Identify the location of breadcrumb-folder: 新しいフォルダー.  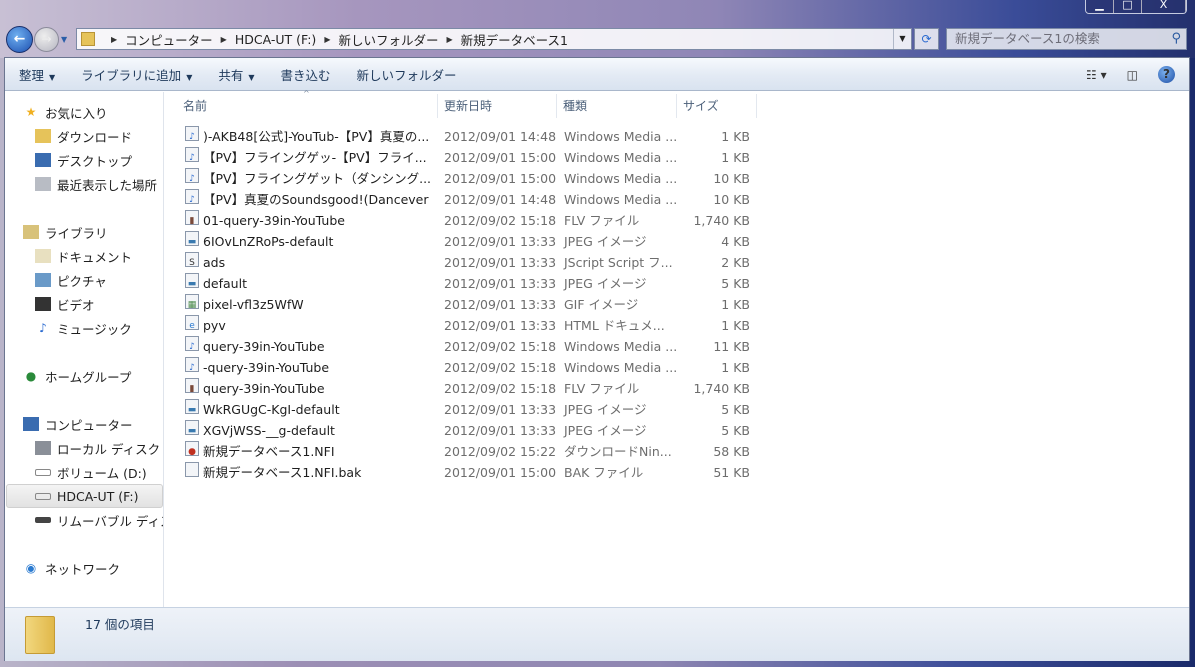
(388, 39).